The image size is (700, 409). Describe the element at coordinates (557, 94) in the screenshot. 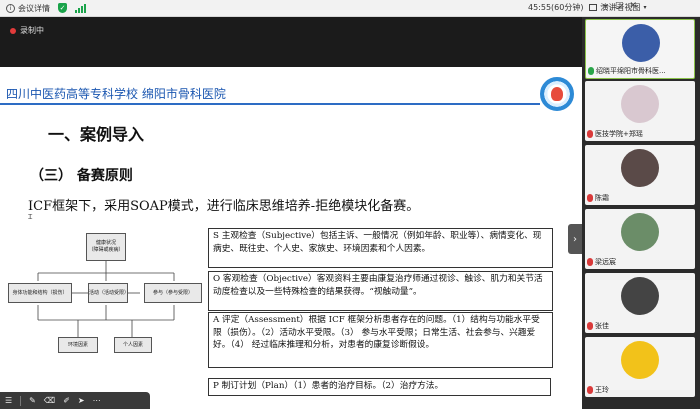

I see `school-logo` at that location.